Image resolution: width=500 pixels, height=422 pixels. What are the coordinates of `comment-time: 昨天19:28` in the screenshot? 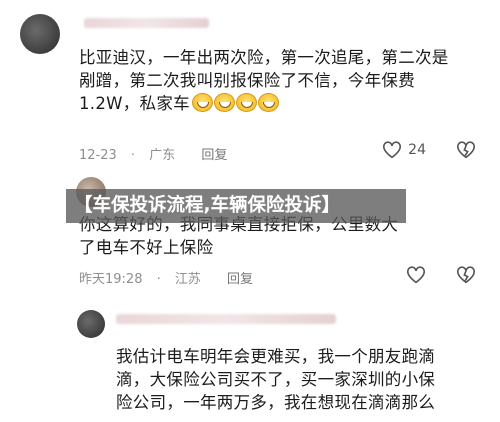 It's located at (111, 279).